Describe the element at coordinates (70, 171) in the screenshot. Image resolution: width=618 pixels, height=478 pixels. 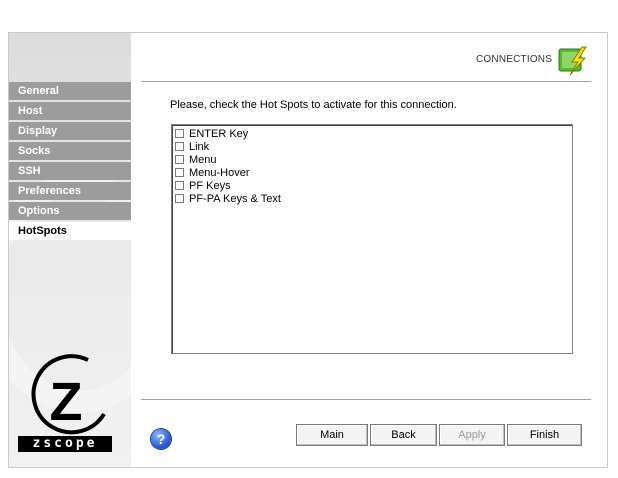
I see `sidebar-item-ssh: SSH` at that location.